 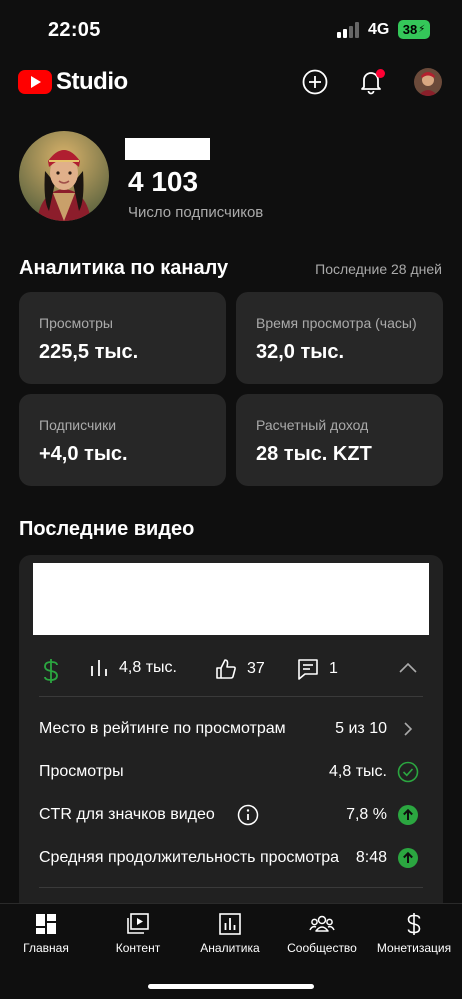 I want to click on collapse-button, so click(x=413, y=668).